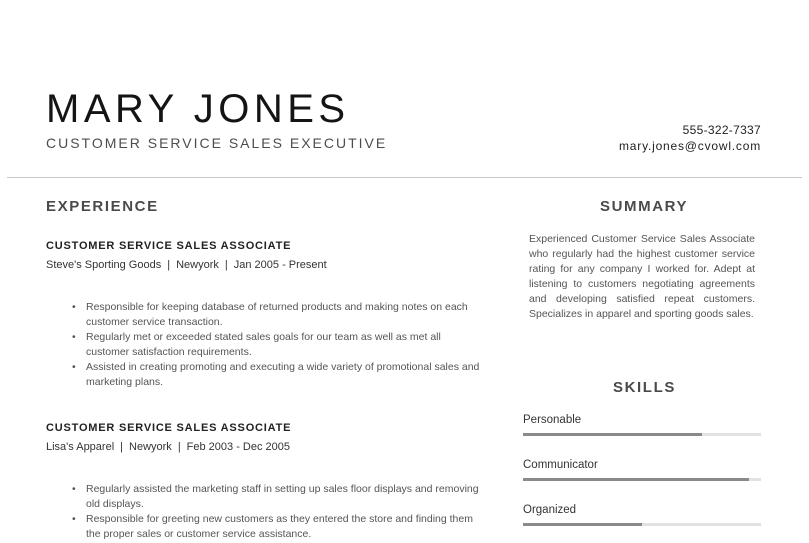 This screenshot has width=809, height=543. Describe the element at coordinates (404, 177) in the screenshot. I see `header-divider` at that location.